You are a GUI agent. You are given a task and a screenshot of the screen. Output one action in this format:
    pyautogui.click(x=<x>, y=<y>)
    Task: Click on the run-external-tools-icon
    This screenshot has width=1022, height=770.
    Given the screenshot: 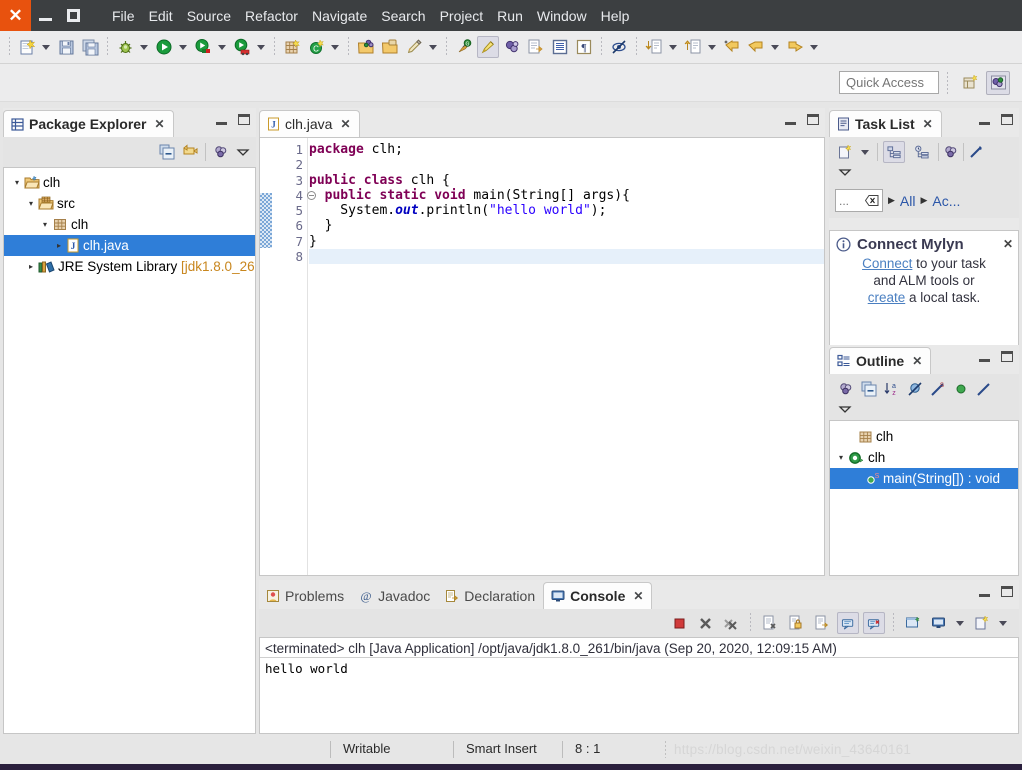 What is the action you would take?
    pyautogui.click(x=203, y=47)
    